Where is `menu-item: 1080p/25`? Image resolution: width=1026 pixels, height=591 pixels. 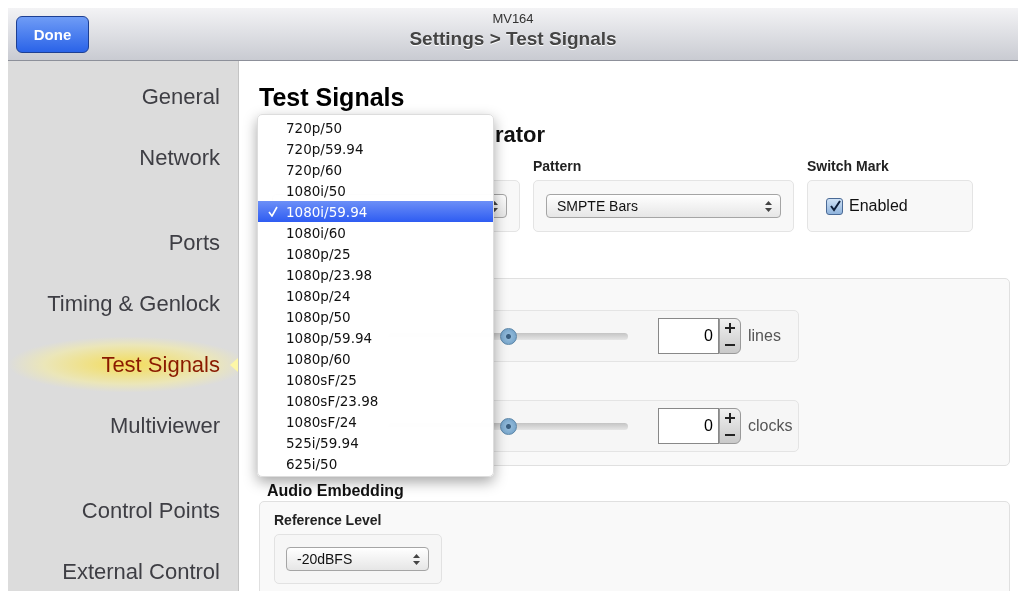
menu-item: 1080p/25 is located at coordinates (375, 253).